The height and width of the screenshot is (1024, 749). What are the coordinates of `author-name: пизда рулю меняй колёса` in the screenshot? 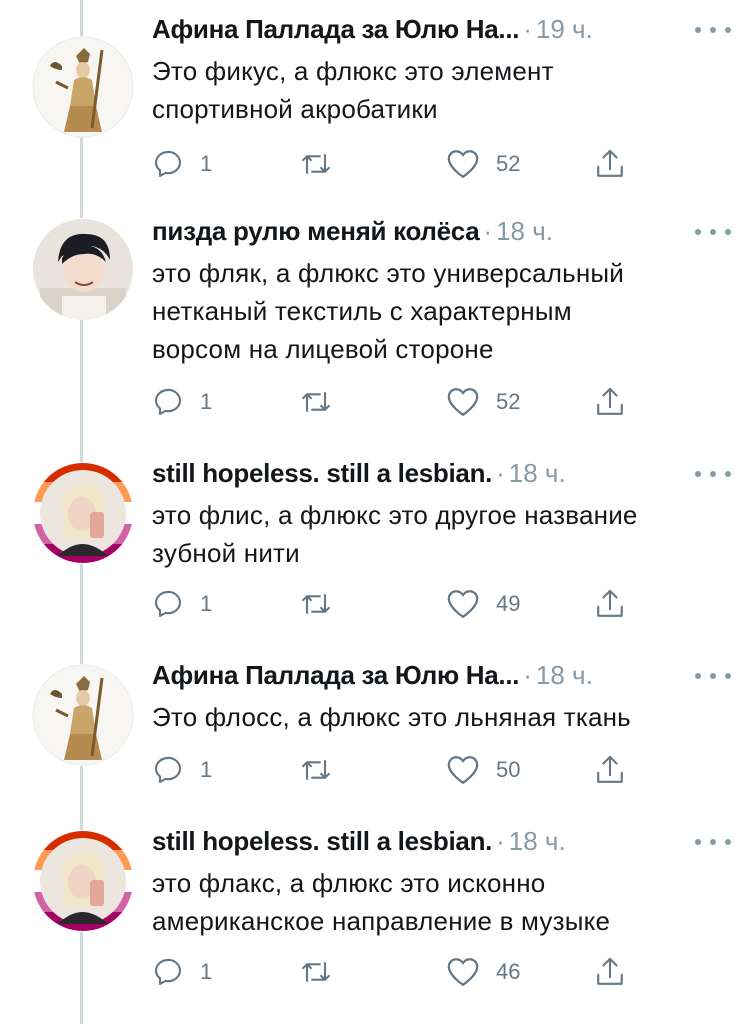 It's located at (316, 231).